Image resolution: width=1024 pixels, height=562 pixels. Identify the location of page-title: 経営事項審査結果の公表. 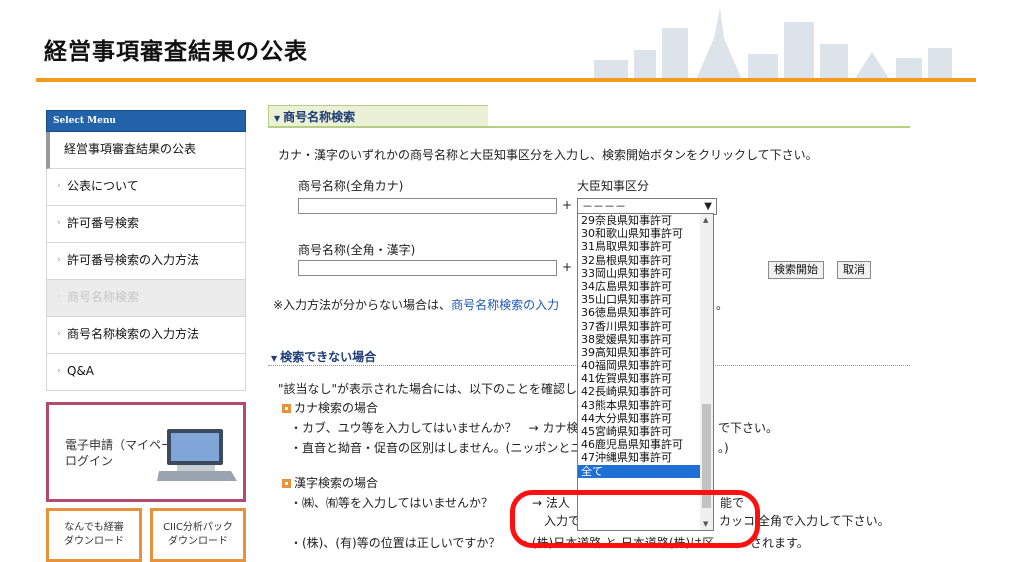
(176, 52).